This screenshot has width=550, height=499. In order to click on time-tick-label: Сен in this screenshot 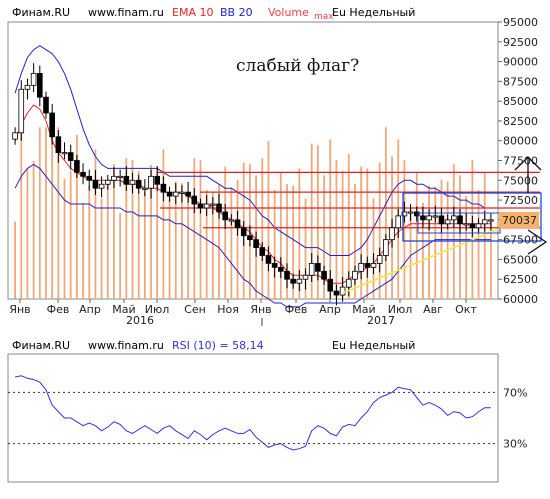, I will do `click(195, 309)`.